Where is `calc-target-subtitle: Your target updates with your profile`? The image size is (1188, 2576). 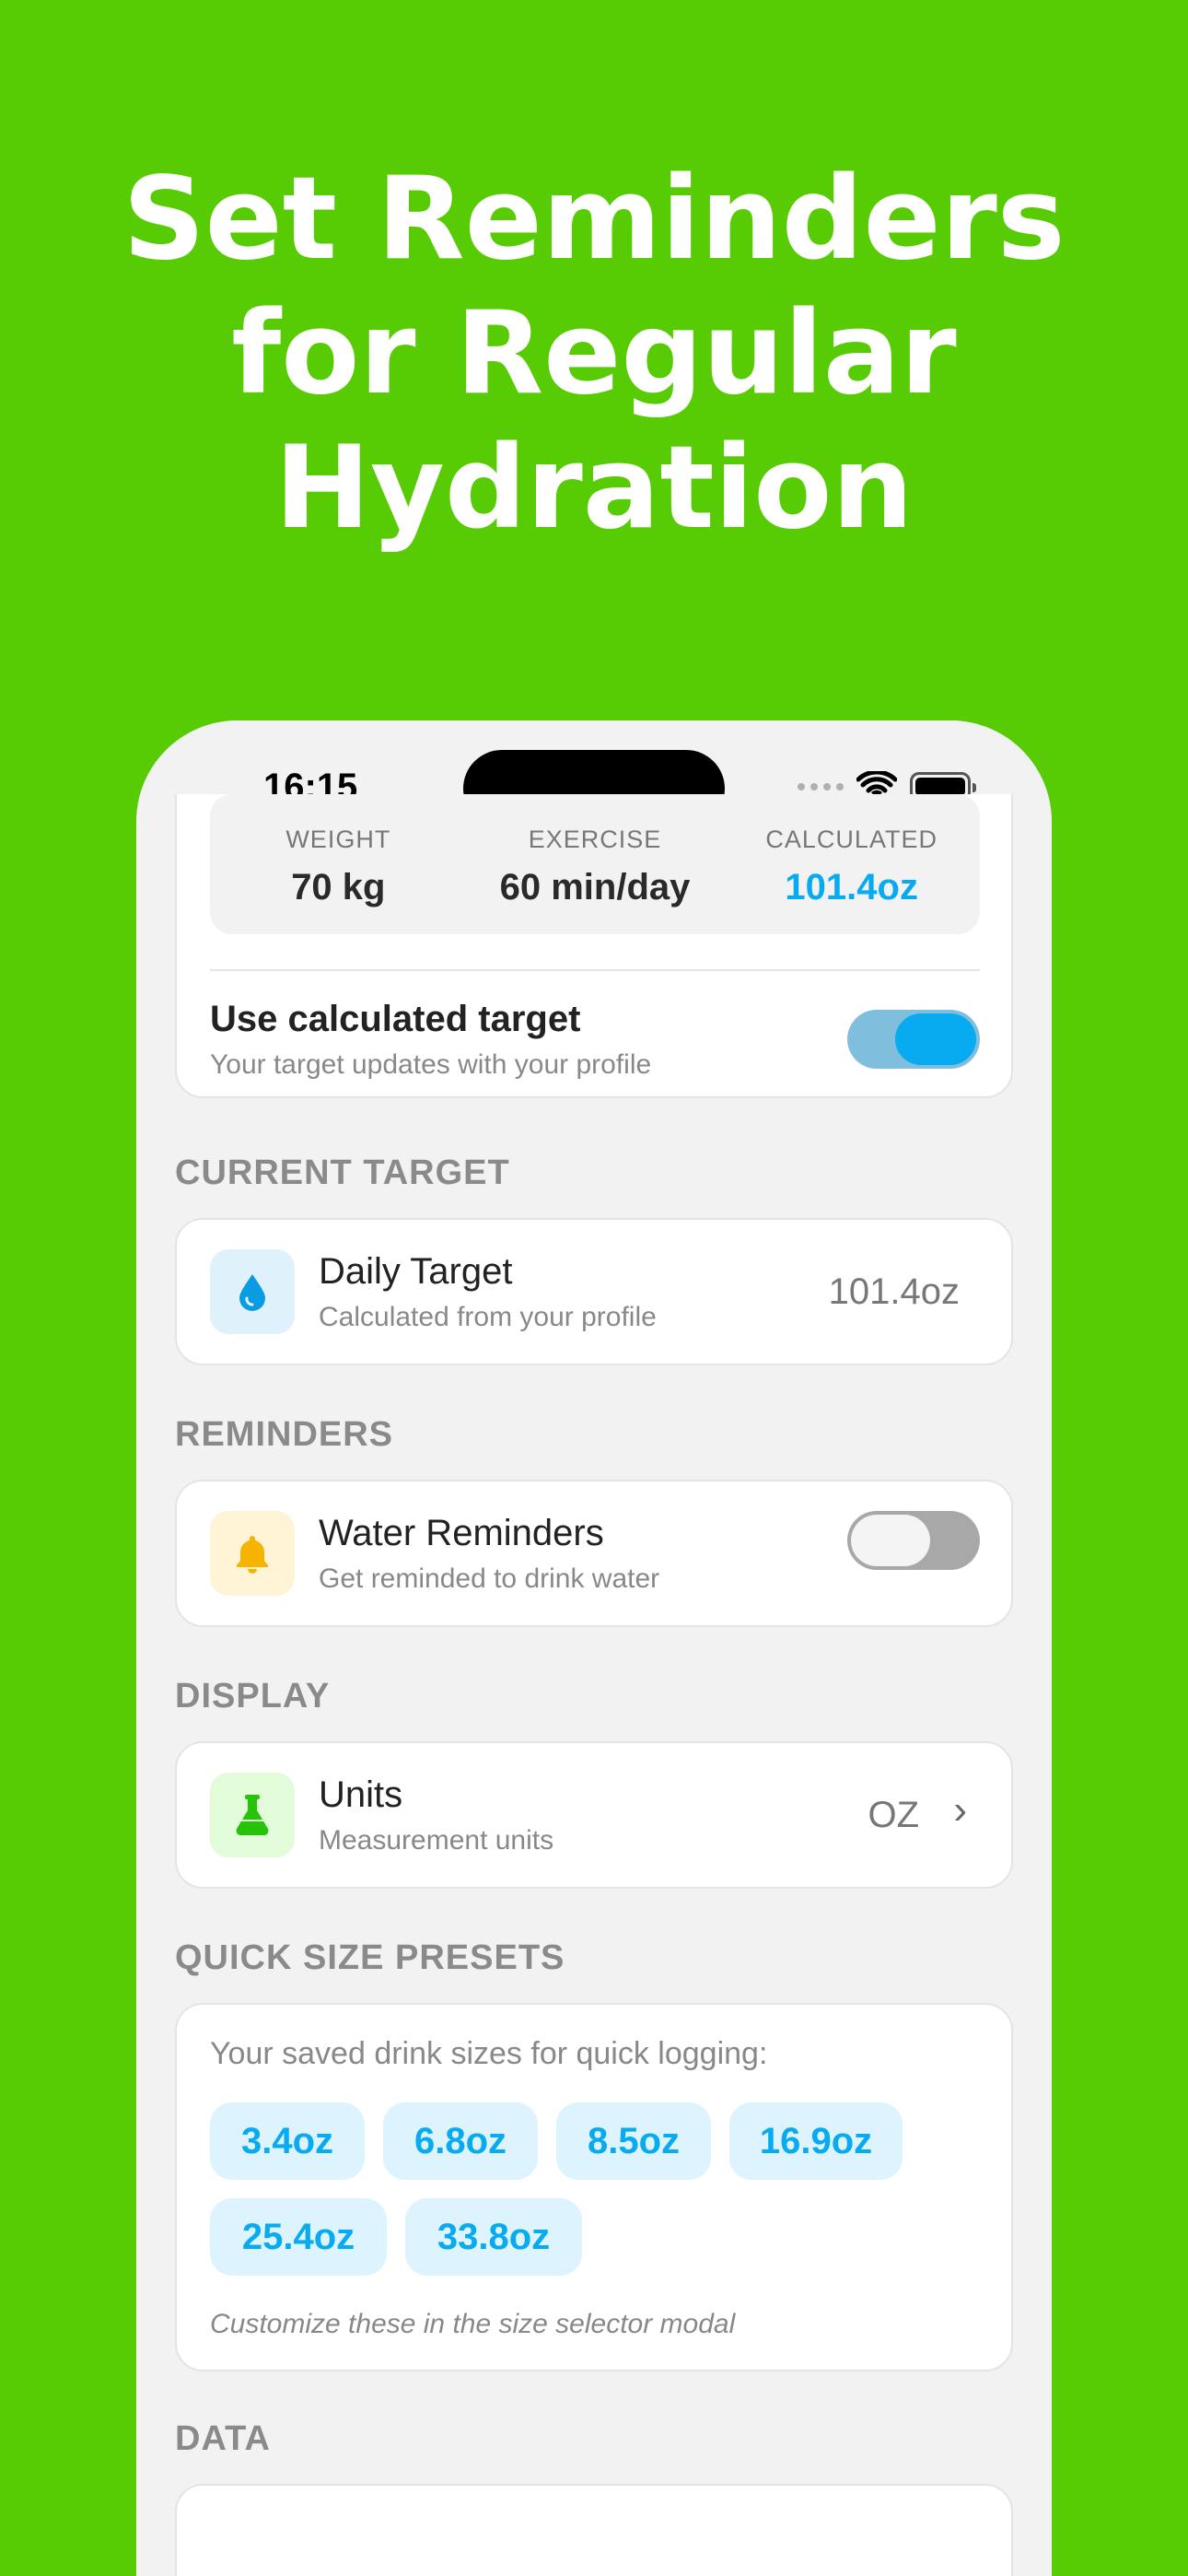
calc-target-subtitle: Your target updates with your profile is located at coordinates (431, 1064).